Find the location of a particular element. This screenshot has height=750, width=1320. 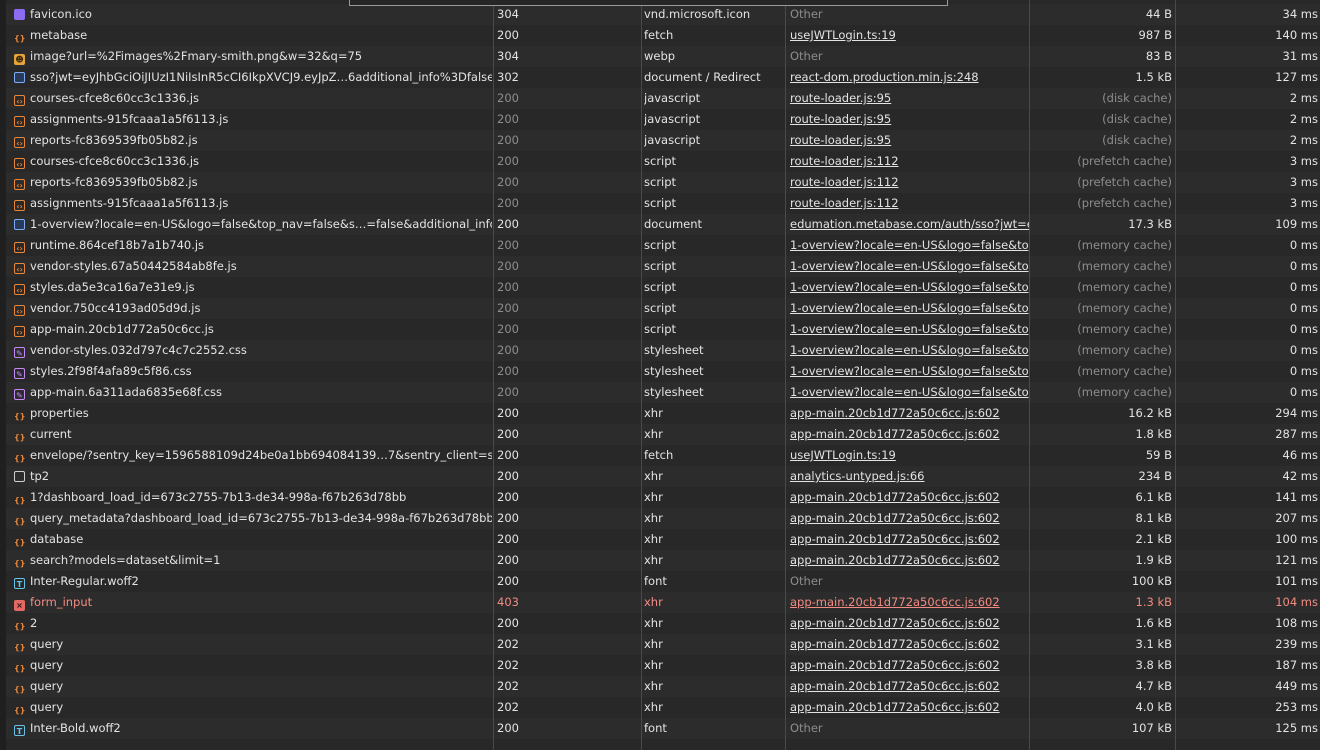

request-name-cell: {} 2 is located at coordinates (253, 623).